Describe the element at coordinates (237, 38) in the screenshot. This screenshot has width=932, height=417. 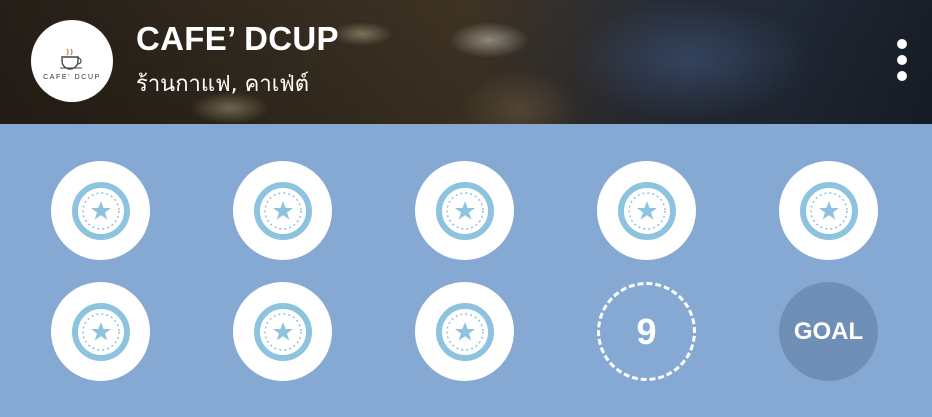
I see `shop-name: CAFE’ DCUP` at that location.